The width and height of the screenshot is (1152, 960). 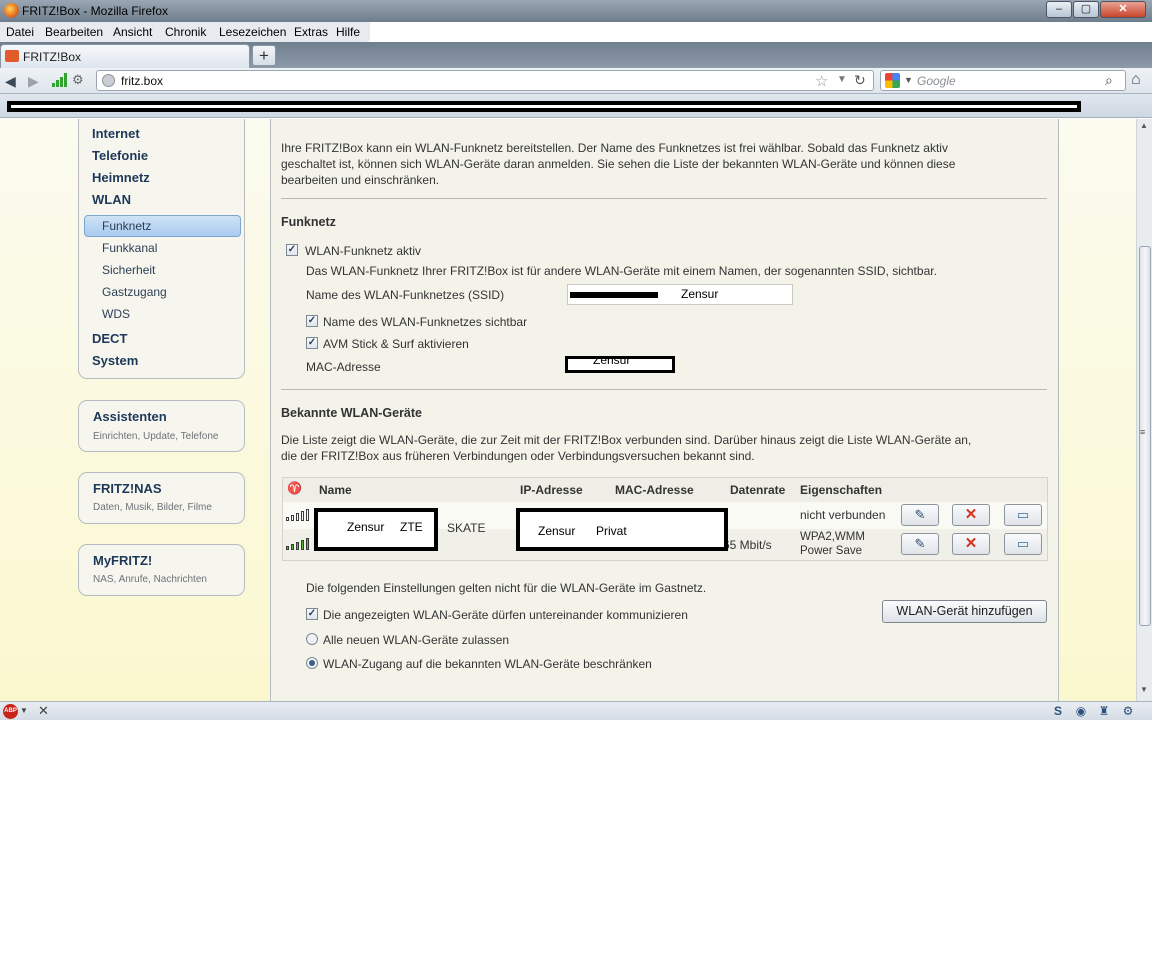 What do you see at coordinates (130, 416) in the screenshot?
I see `assistenten-title: Assistenten` at bounding box center [130, 416].